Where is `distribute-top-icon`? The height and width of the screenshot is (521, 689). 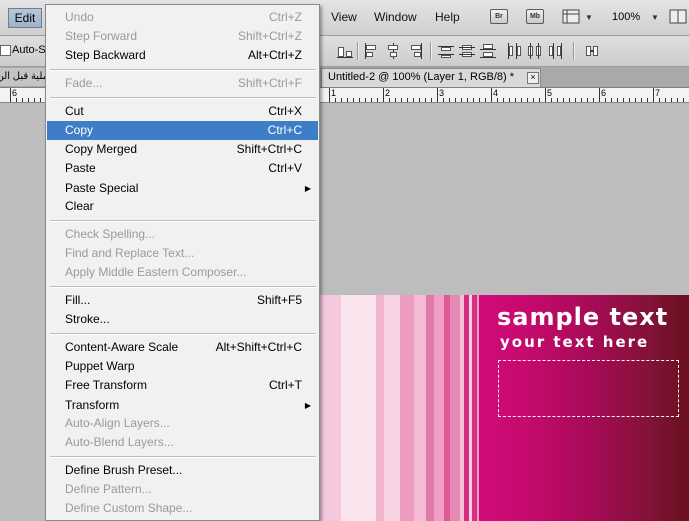 distribute-top-icon is located at coordinates (446, 51).